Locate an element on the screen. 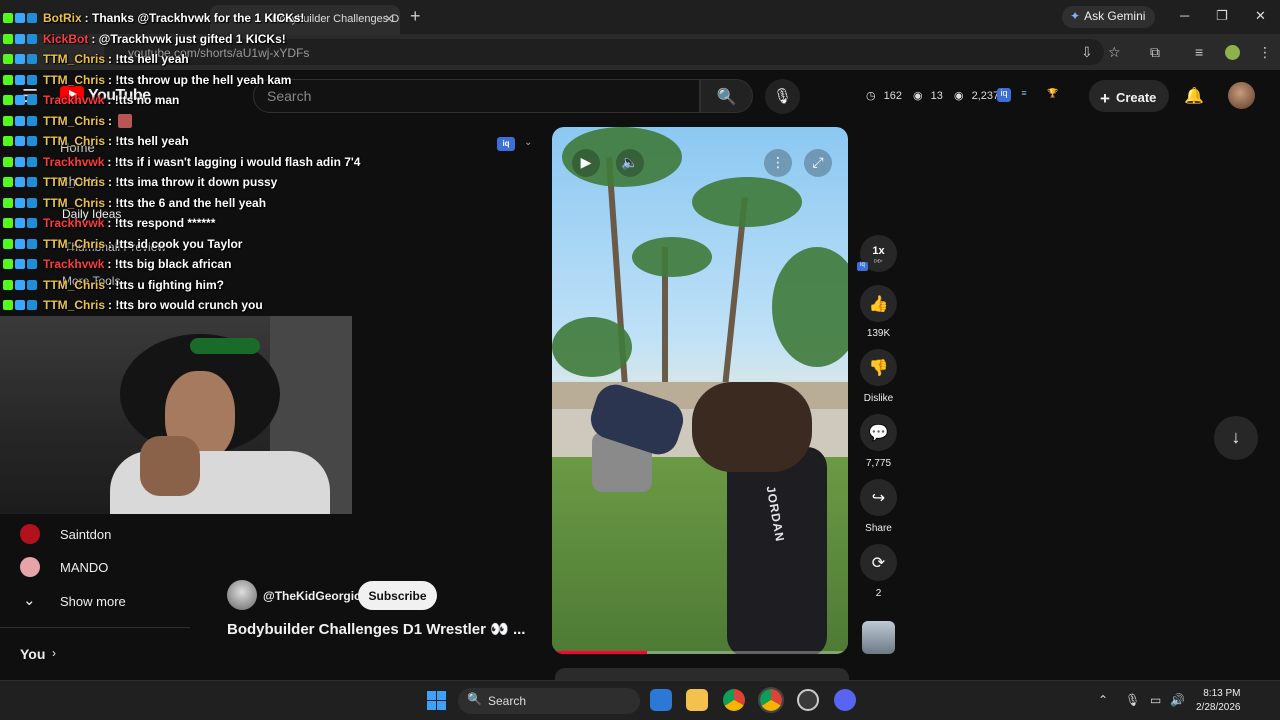 Image resolution: width=1280 pixels, height=720 pixels. media-control-icon: ≡ is located at coordinates (1199, 52).